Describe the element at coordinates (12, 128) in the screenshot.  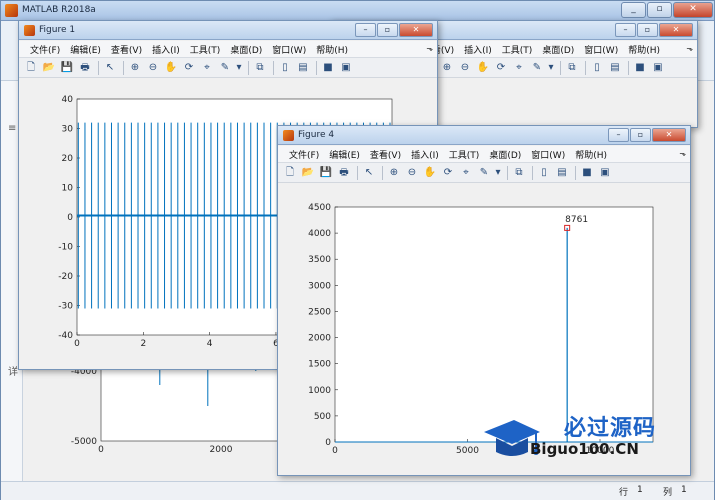
I see `list-icon: ≡` at that location.